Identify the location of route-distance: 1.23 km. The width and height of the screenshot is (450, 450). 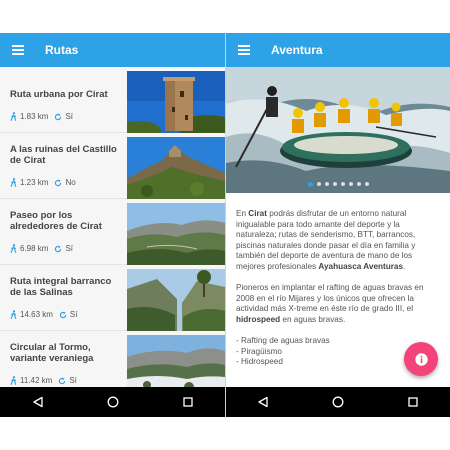
(34, 182).